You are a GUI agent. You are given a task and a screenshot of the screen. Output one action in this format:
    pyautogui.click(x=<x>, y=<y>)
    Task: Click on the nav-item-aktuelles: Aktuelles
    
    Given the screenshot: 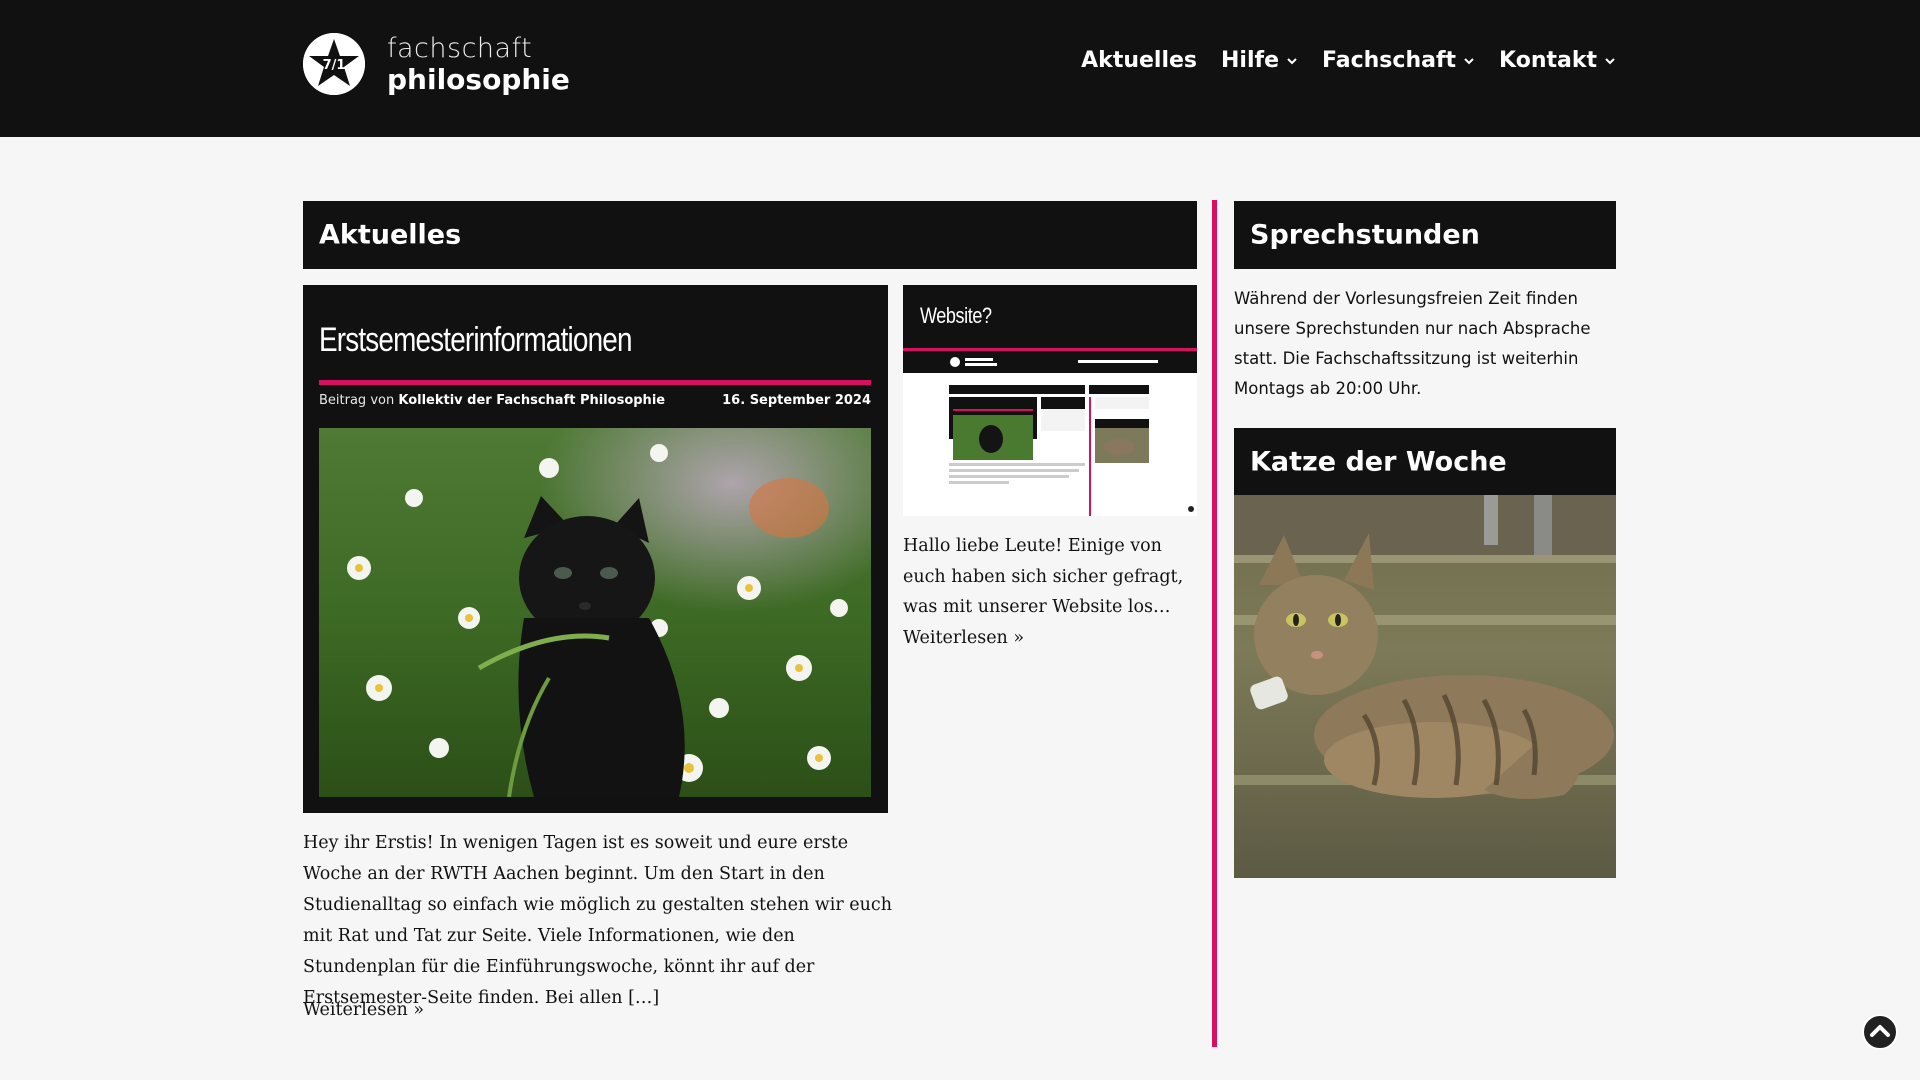 What is the action you would take?
    pyautogui.click(x=1139, y=60)
    